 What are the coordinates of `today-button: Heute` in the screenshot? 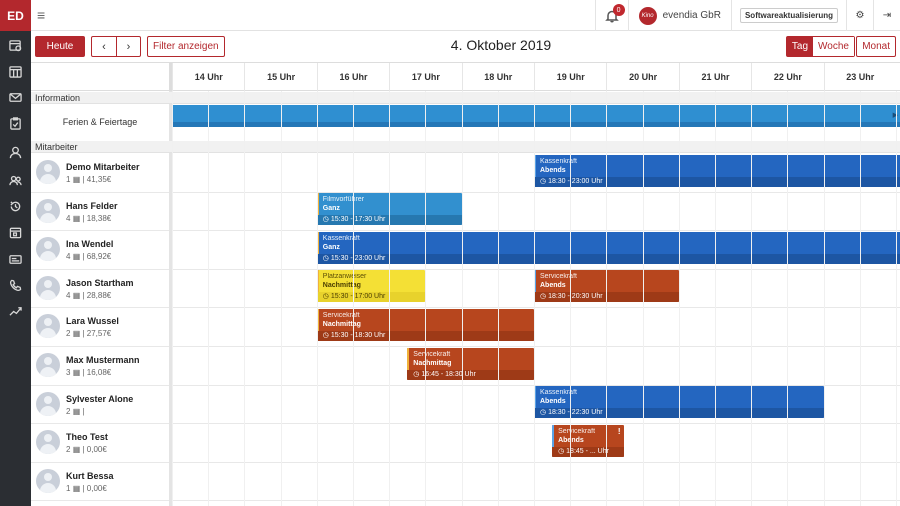 It's located at (60, 46).